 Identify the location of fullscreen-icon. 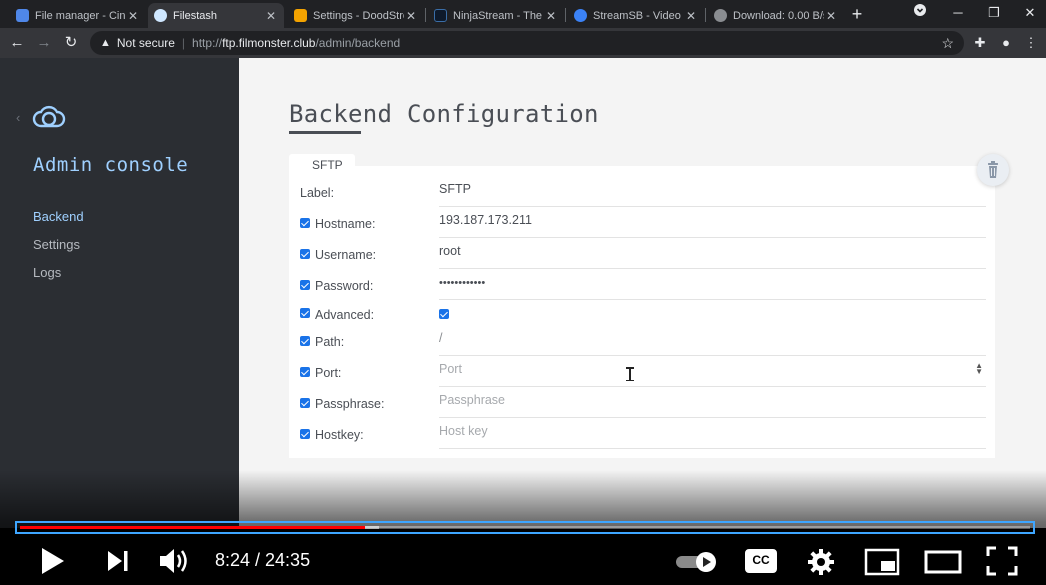
(1002, 561).